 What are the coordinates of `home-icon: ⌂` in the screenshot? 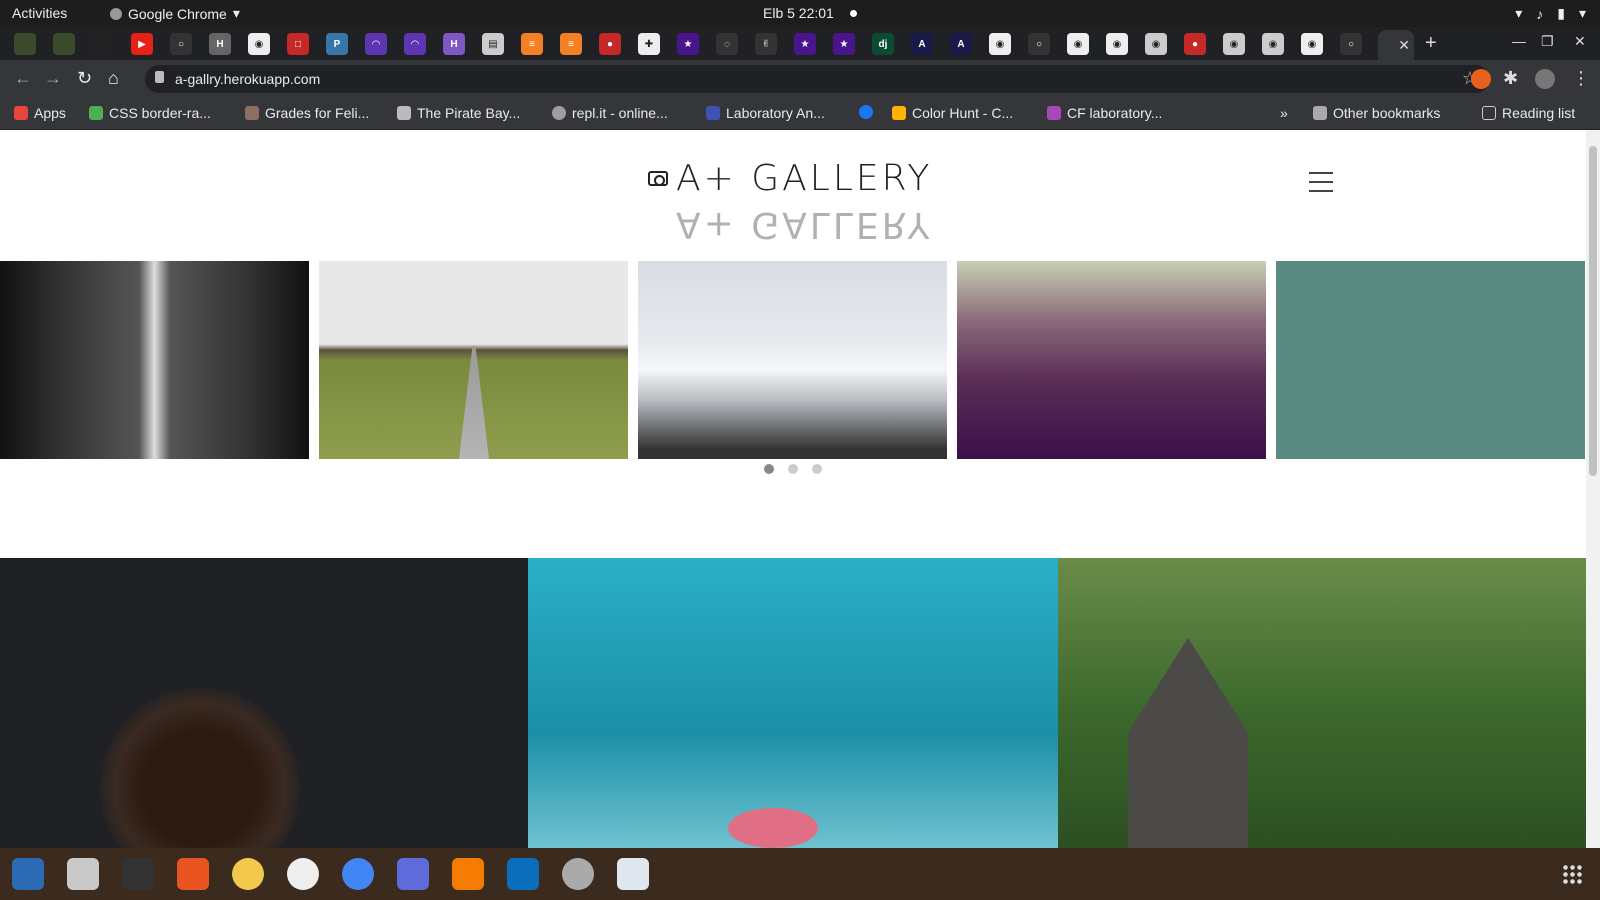 It's located at (113, 78).